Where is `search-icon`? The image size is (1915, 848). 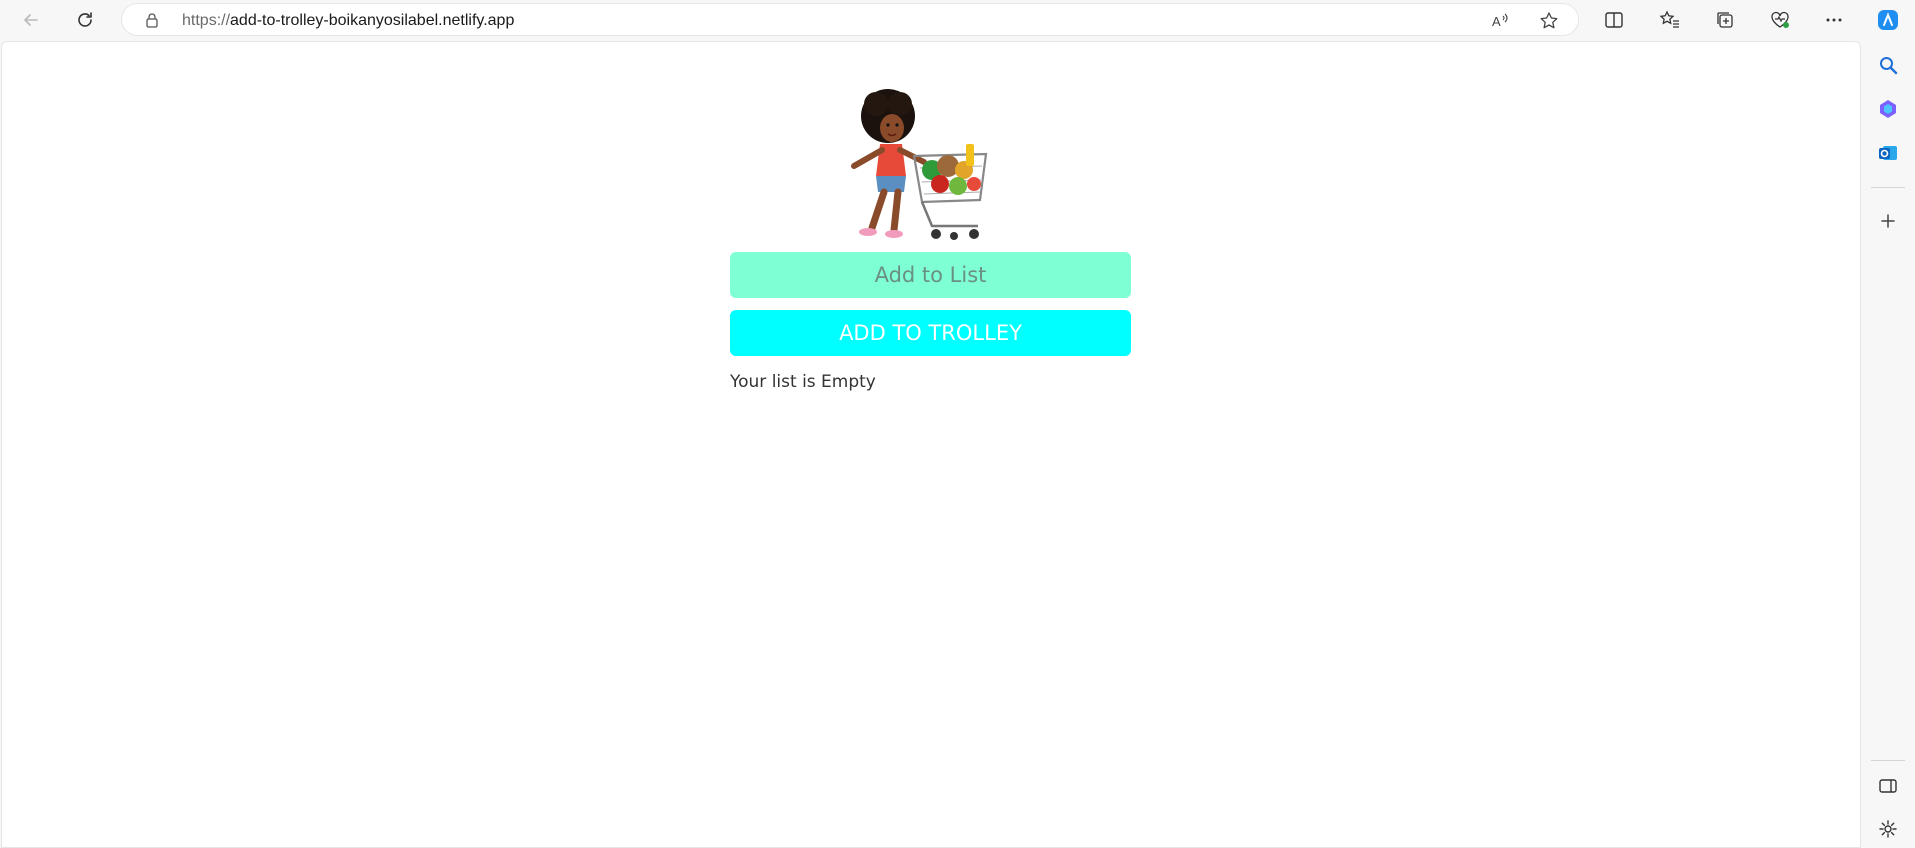
search-icon is located at coordinates (1888, 65).